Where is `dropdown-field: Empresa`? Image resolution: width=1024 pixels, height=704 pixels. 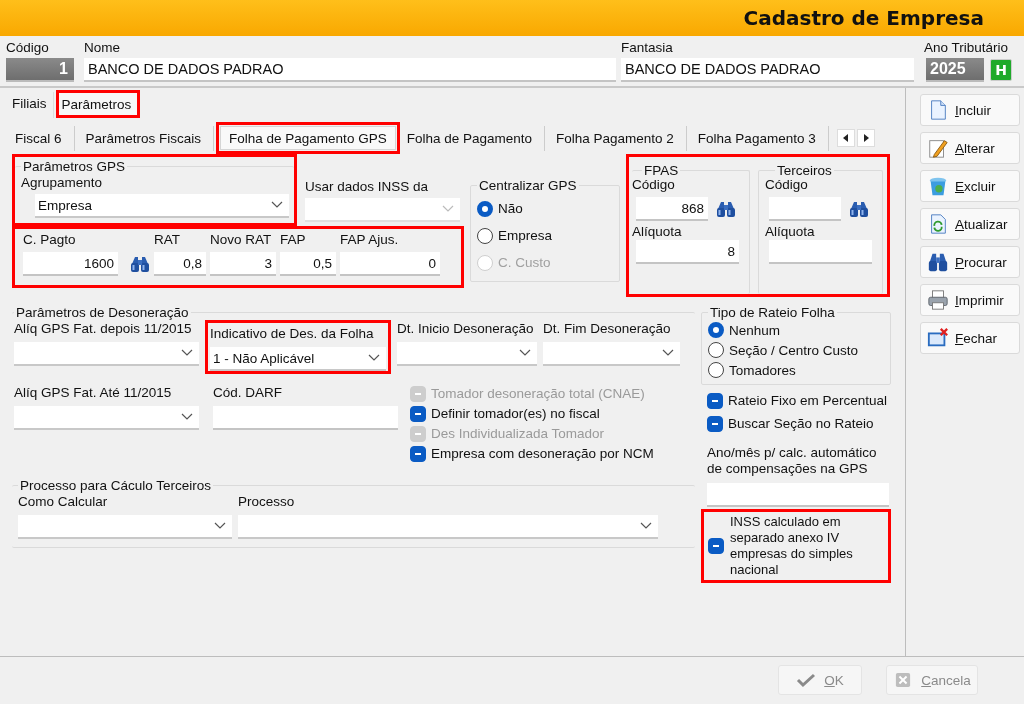 dropdown-field: Empresa is located at coordinates (162, 206).